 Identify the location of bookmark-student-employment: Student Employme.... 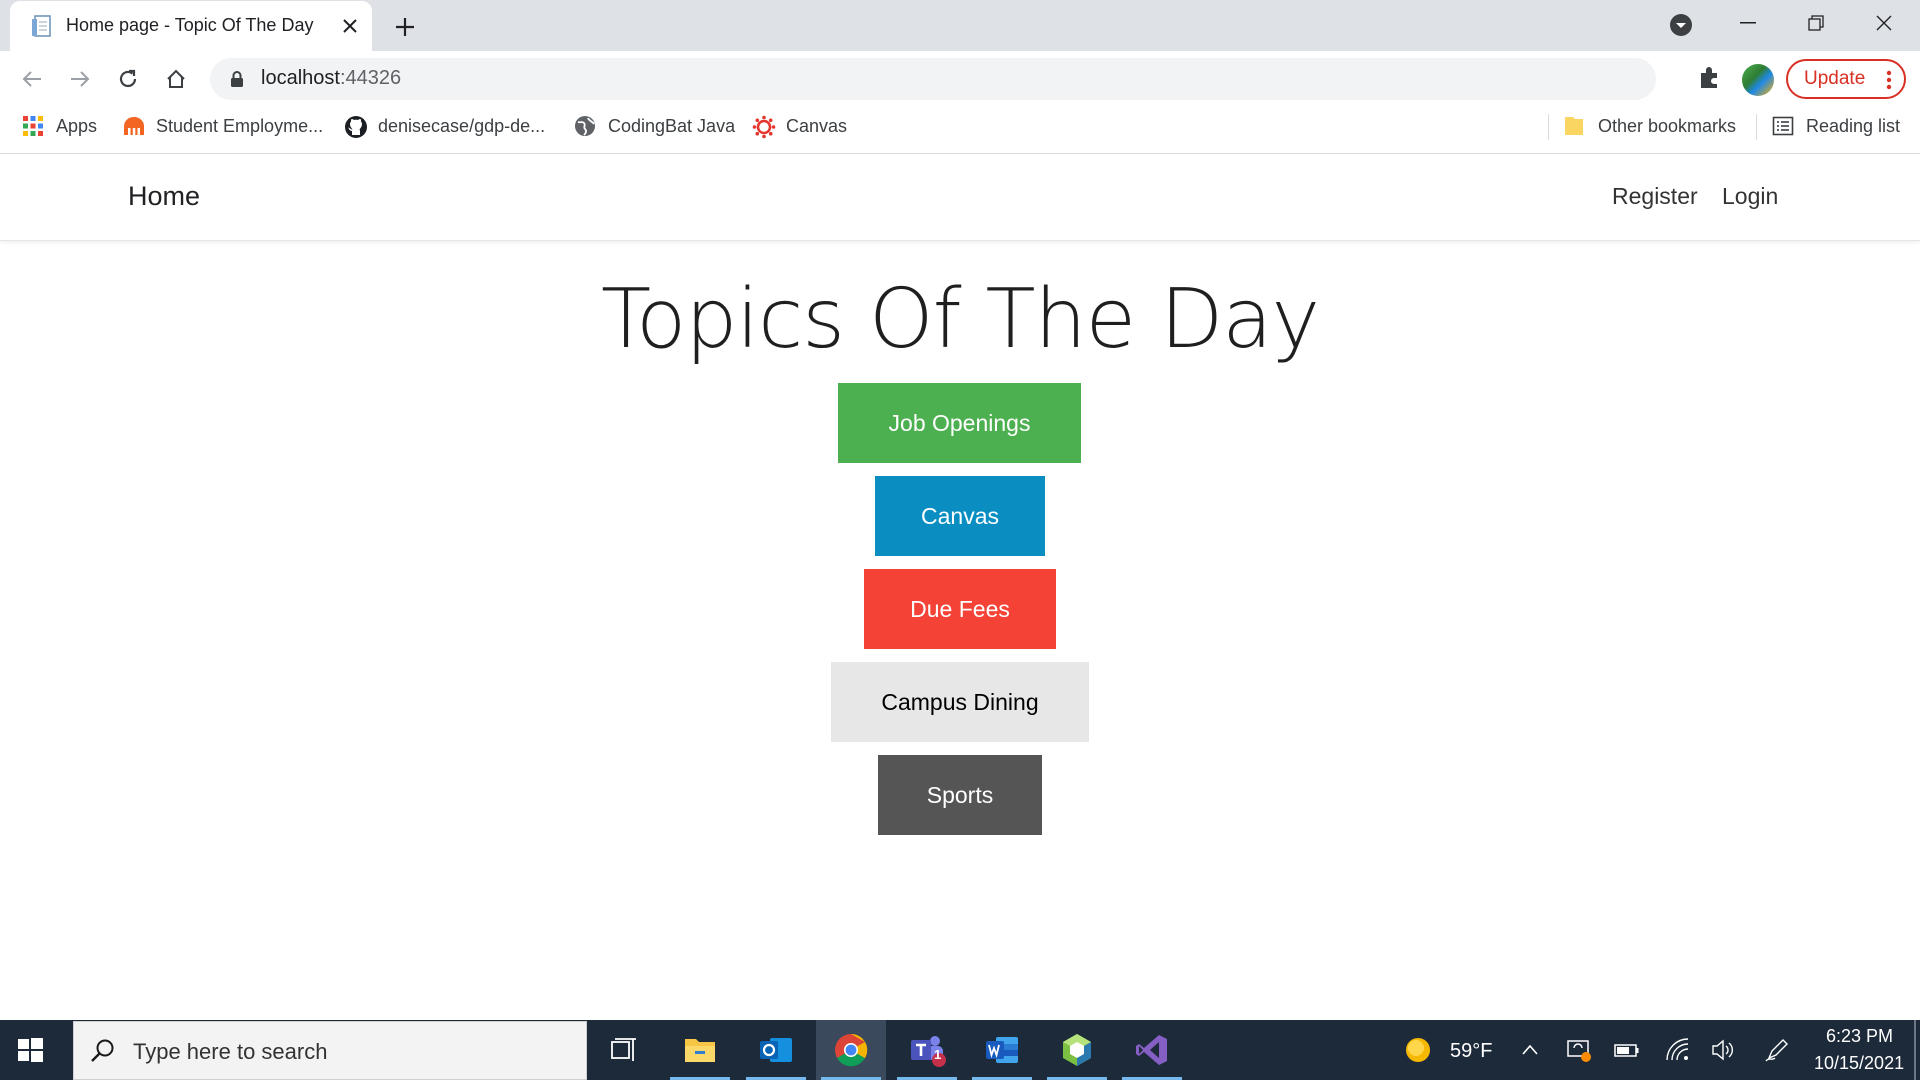
(222, 126).